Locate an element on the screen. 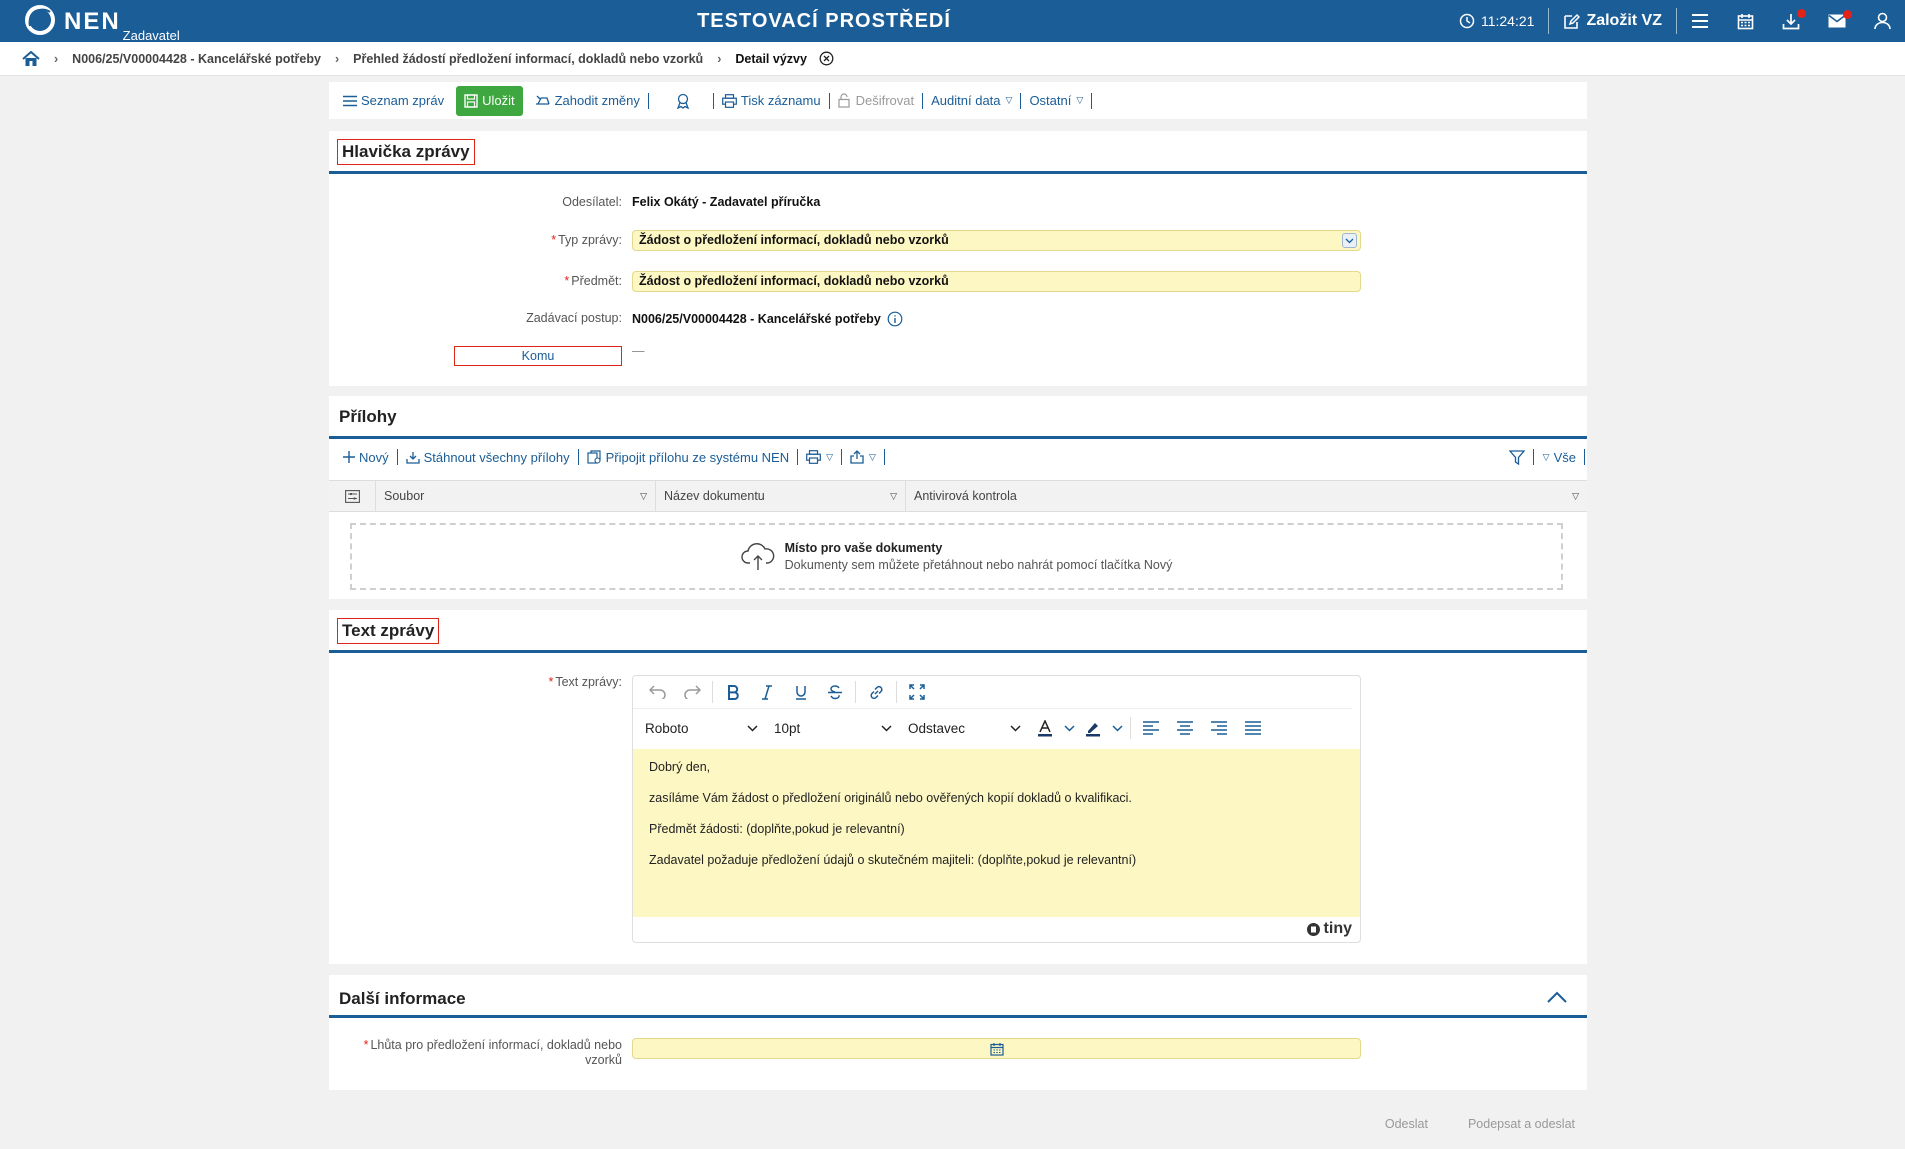  sender-value: Felix Okátý - Zadavatel příručka is located at coordinates (726, 202).